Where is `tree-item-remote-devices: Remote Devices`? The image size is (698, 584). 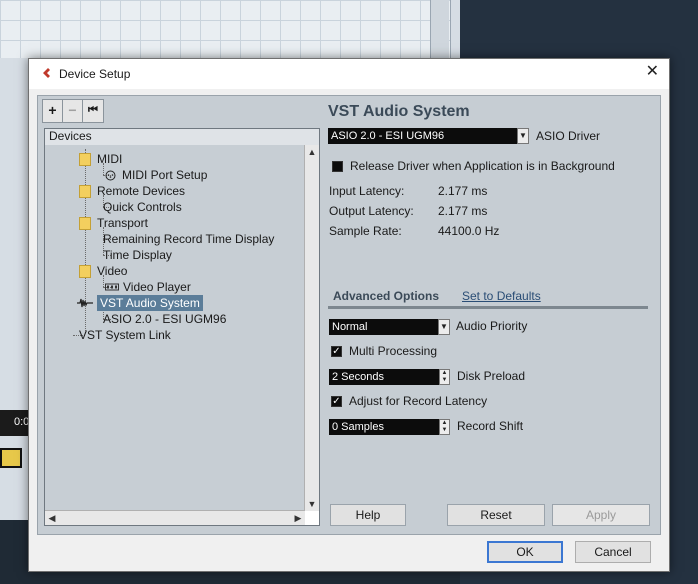 tree-item-remote-devices: Remote Devices is located at coordinates (132, 191).